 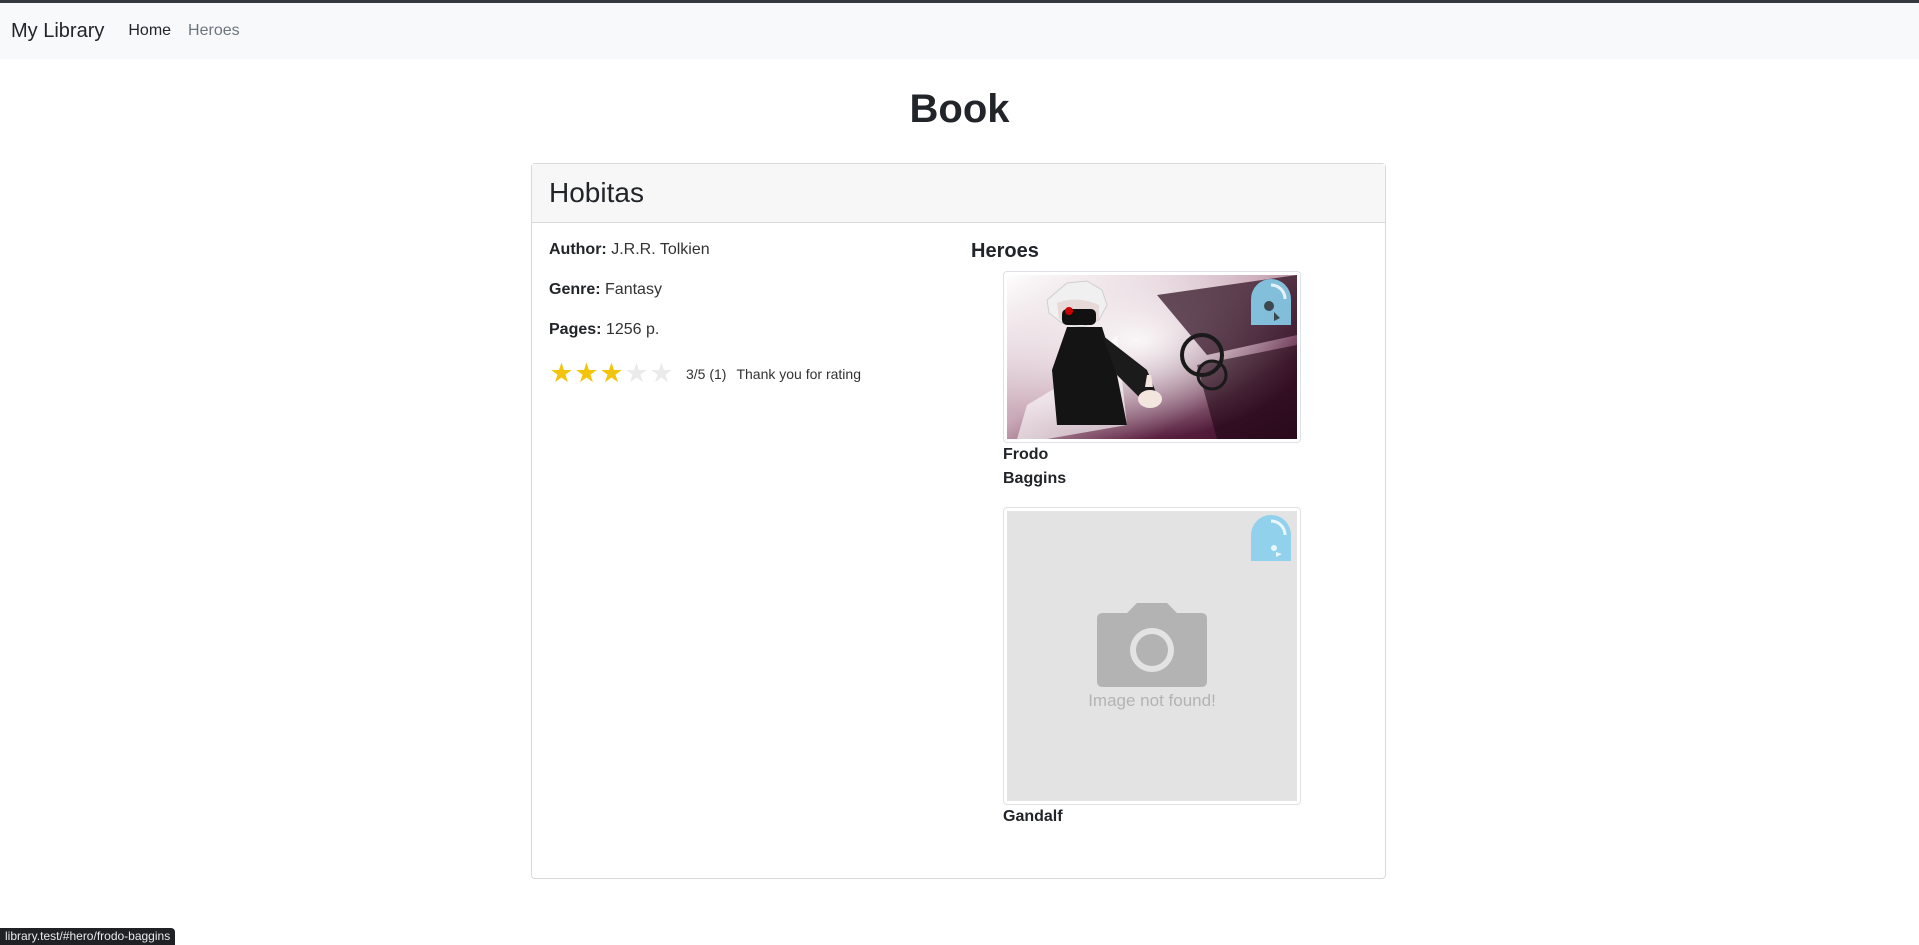 What do you see at coordinates (88, 936) in the screenshot?
I see `status-bar-url: library.test/#hero/frodo-baggins` at bounding box center [88, 936].